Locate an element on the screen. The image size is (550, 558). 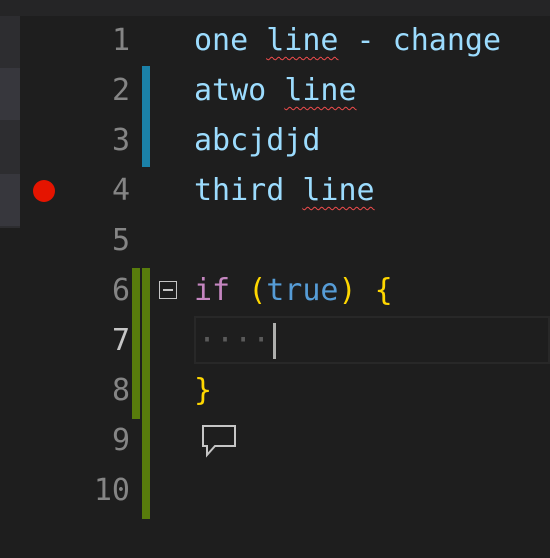
brace-token: { is located at coordinates (383, 290).